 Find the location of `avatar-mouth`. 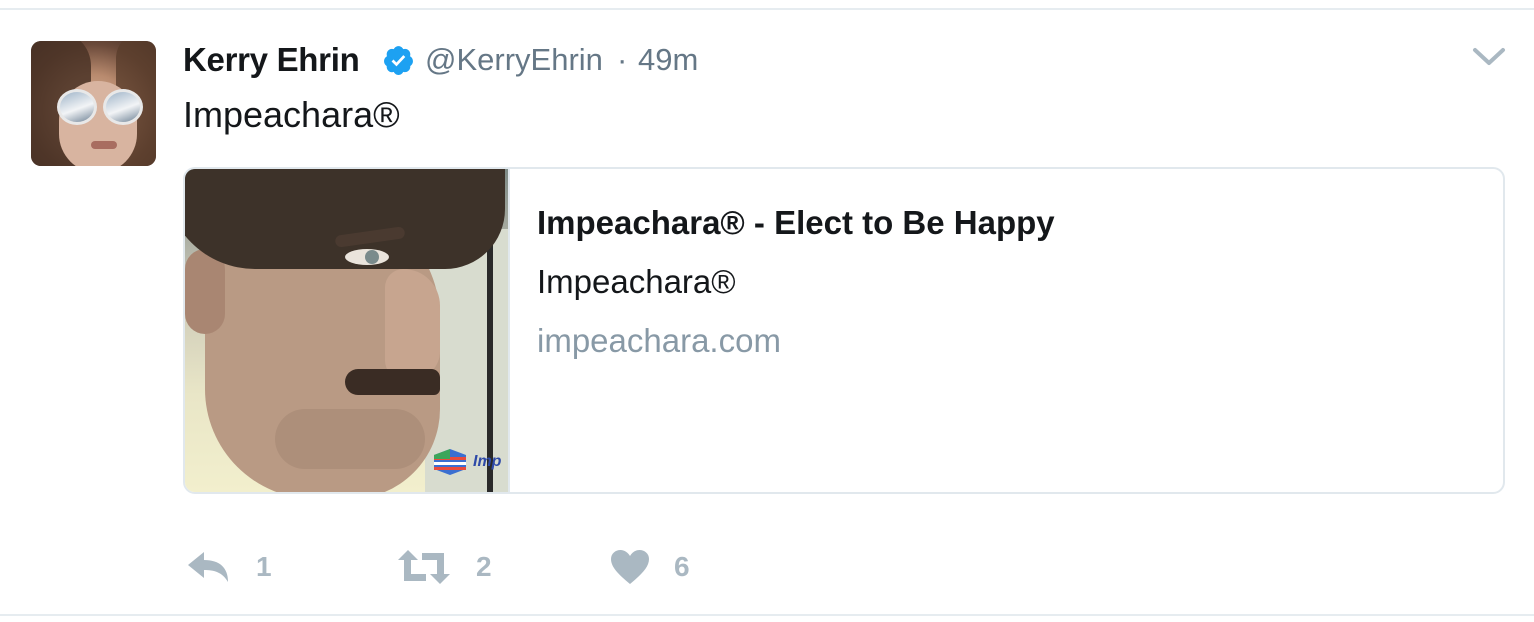

avatar-mouth is located at coordinates (104, 145).